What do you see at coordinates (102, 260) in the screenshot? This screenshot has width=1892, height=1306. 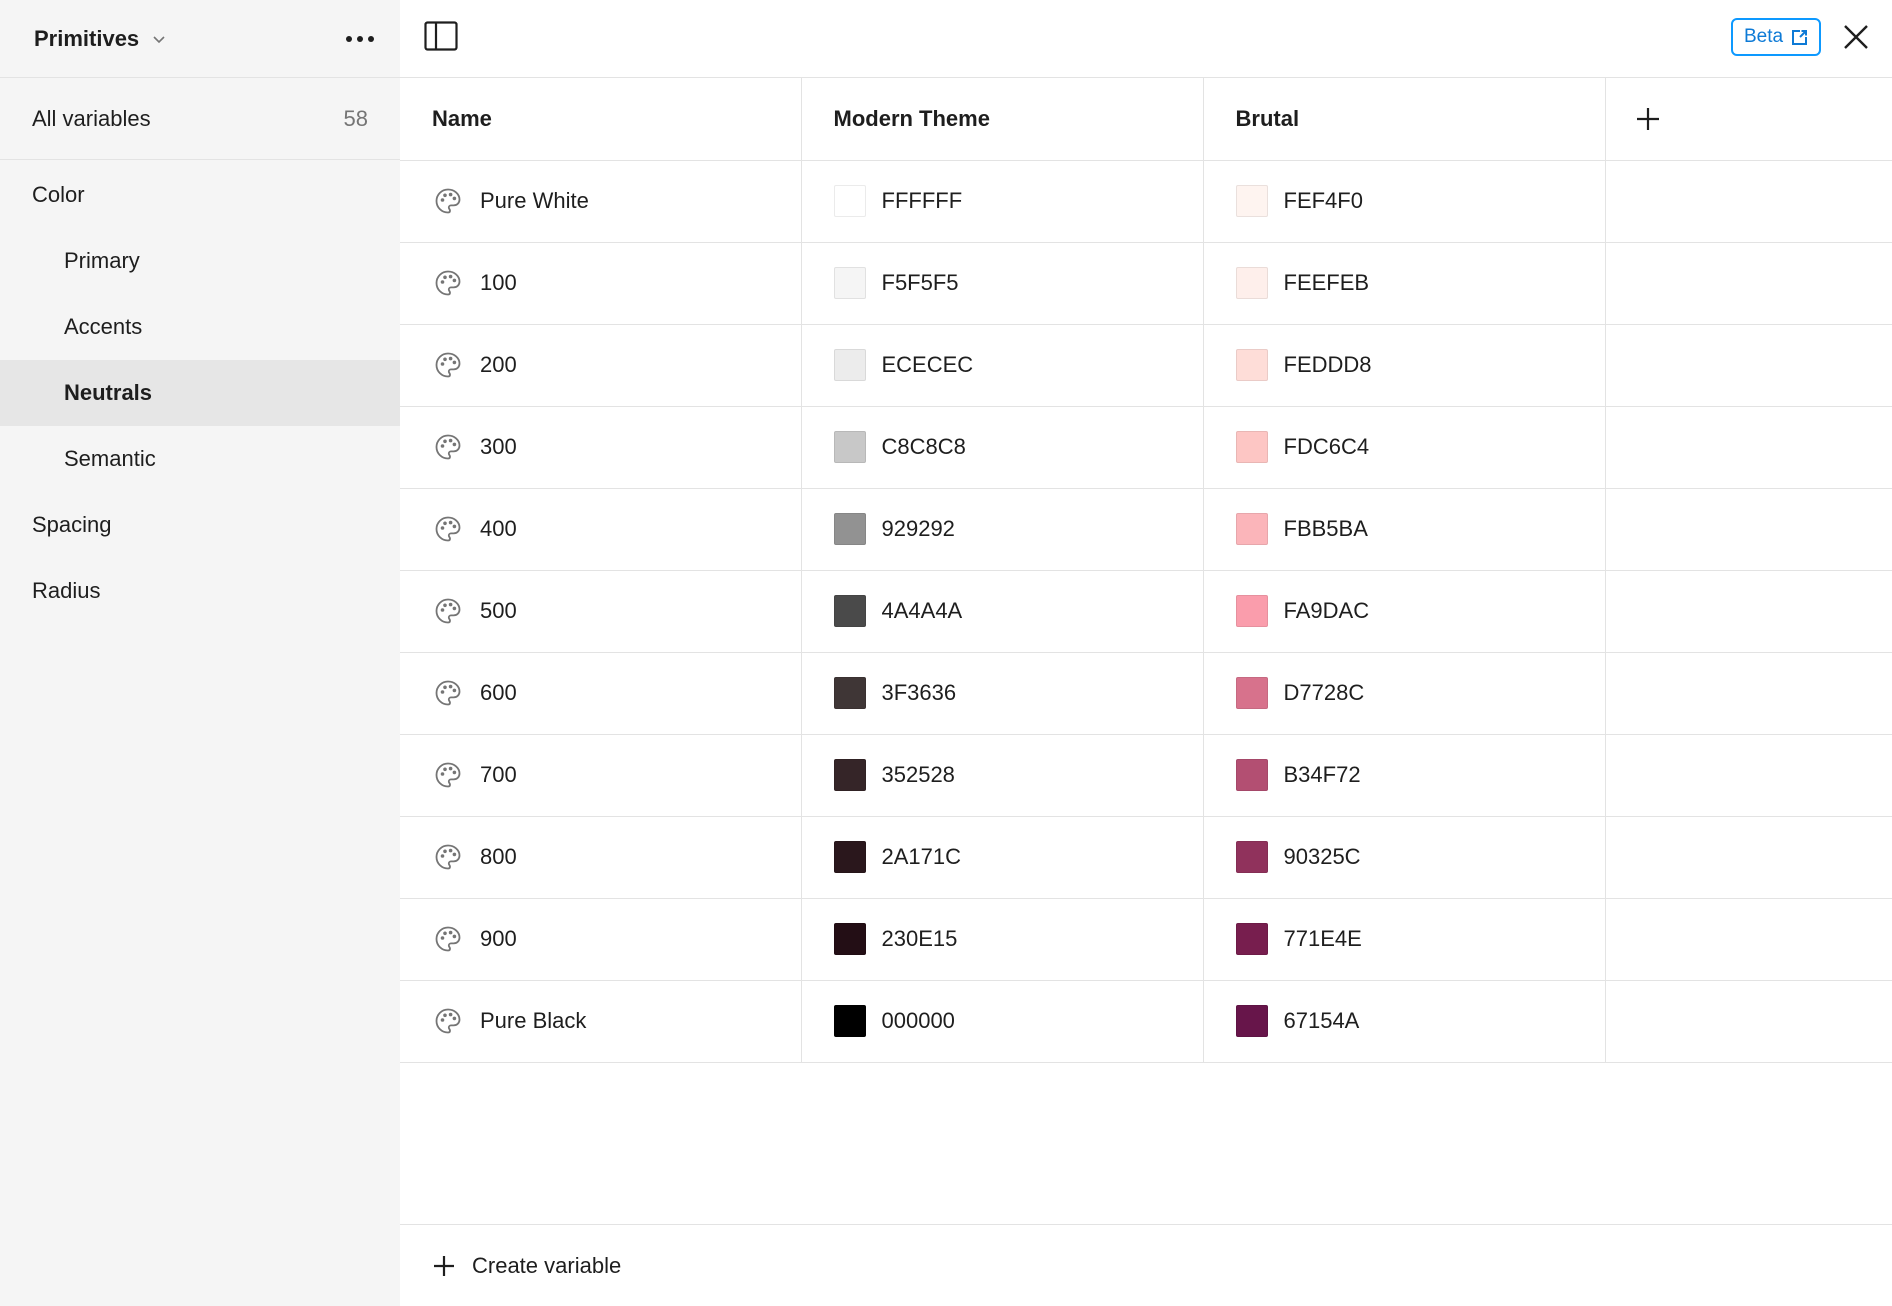 I see `sidebar-item-label: Primary` at bounding box center [102, 260].